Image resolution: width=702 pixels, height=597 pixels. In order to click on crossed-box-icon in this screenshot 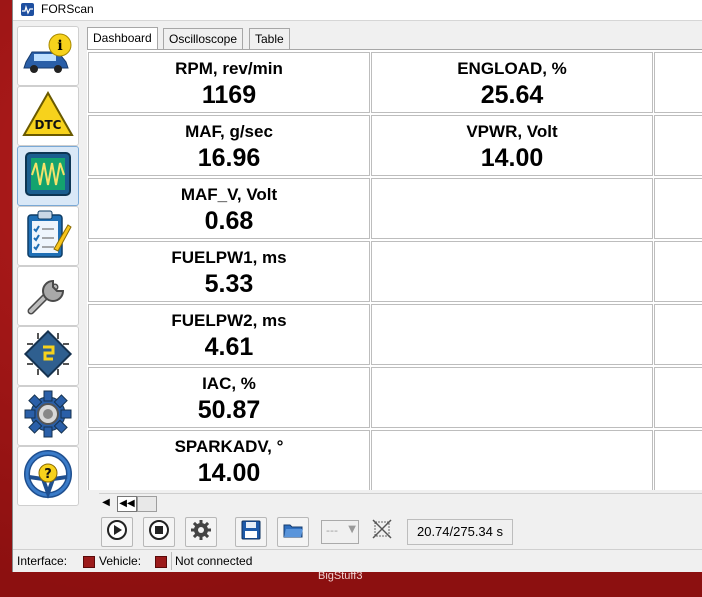, I will do `click(382, 531)`.